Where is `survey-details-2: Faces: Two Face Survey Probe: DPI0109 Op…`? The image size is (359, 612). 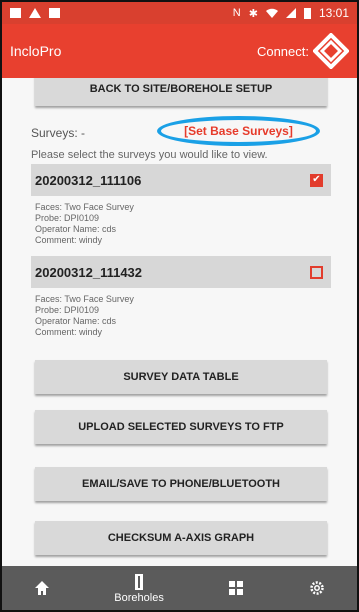
survey-details-2: Faces: Two Face Survey Probe: DPI0109 Op… is located at coordinates (84, 316).